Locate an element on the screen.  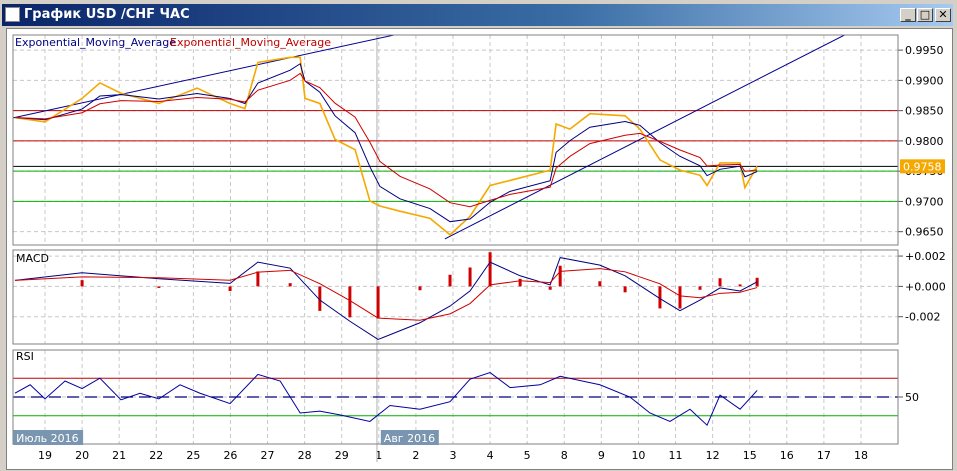
x-tick-label: 8 is located at coordinates (564, 455).